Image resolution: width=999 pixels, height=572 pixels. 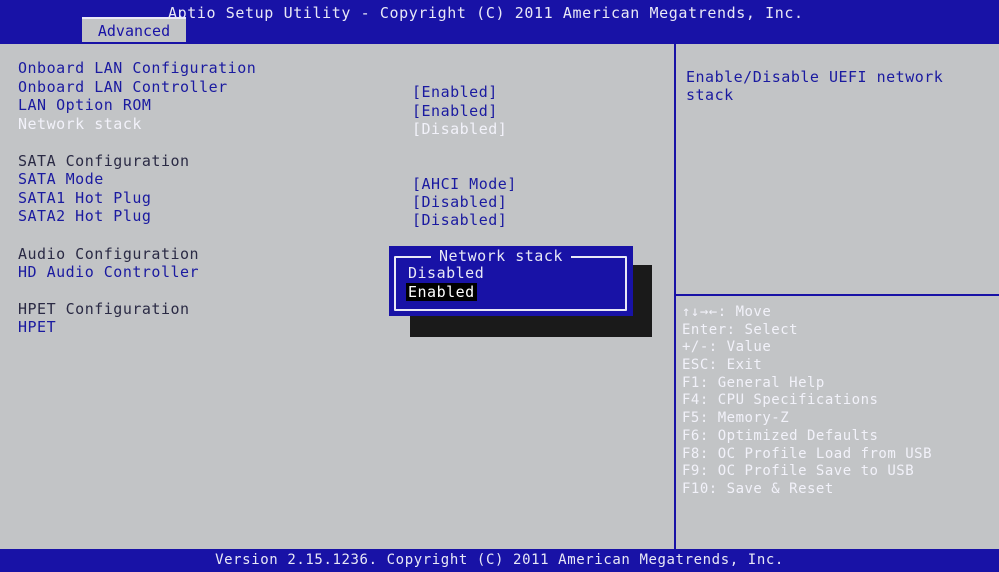 I want to click on key-f1: F1: General Help, so click(x=753, y=382).